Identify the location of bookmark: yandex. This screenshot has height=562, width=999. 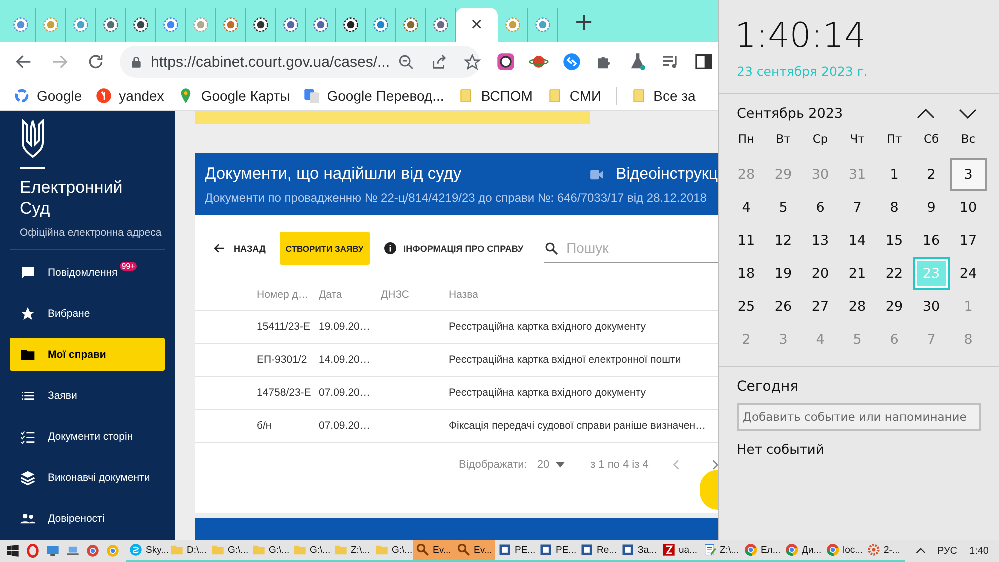
(130, 96).